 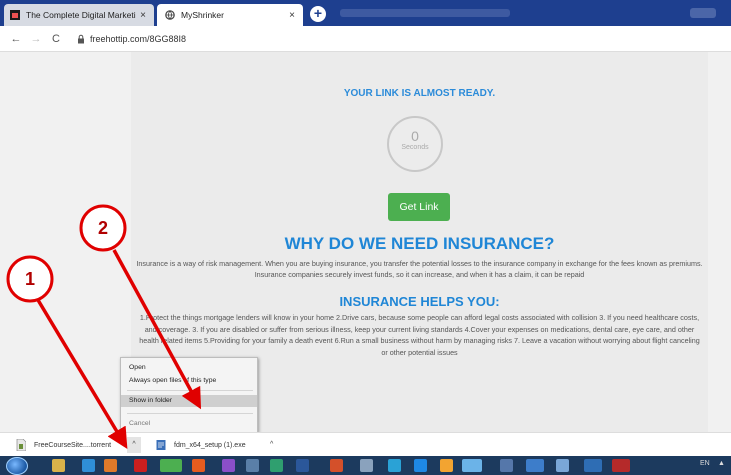 What do you see at coordinates (318, 14) in the screenshot?
I see `new-tab-button: +` at bounding box center [318, 14].